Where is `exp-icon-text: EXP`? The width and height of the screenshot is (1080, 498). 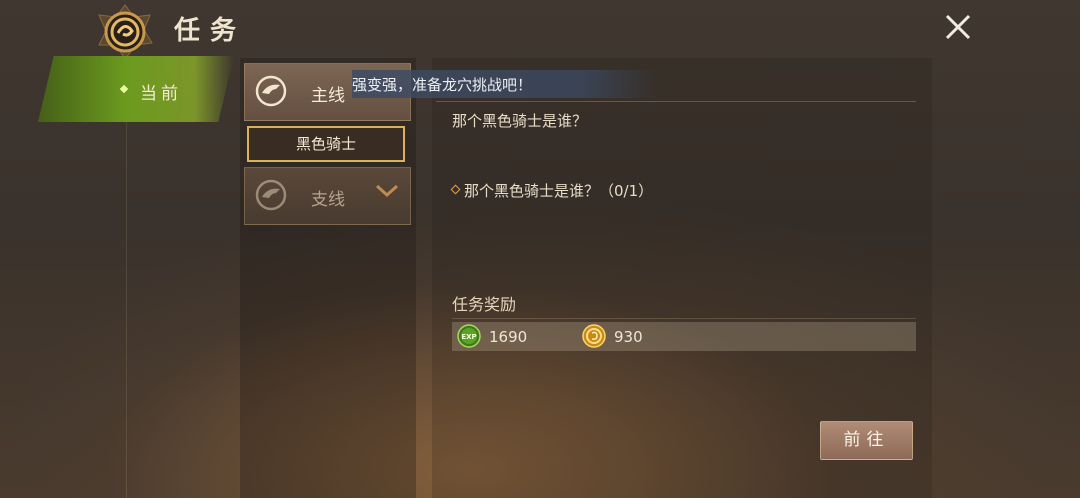
exp-icon-text: EXP is located at coordinates (468, 337).